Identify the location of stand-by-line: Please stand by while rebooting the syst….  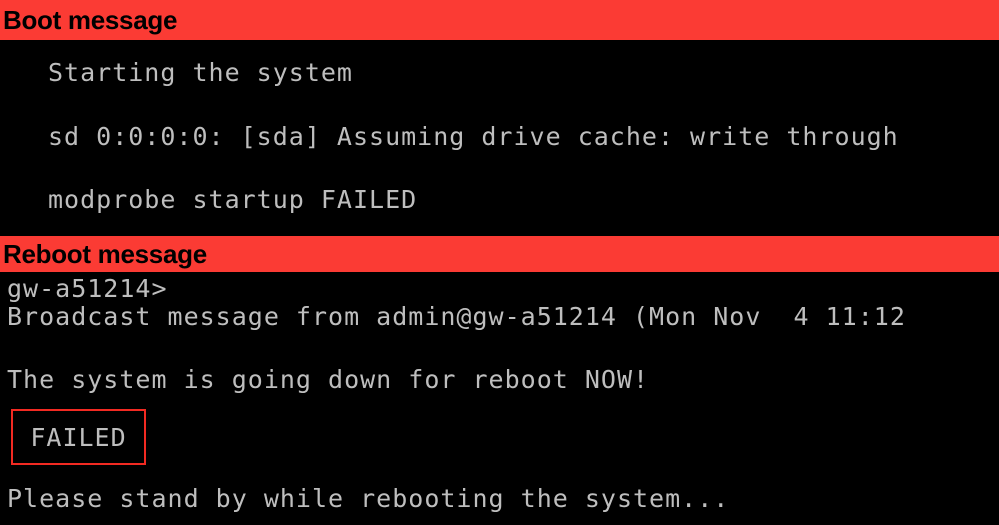
(368, 498).